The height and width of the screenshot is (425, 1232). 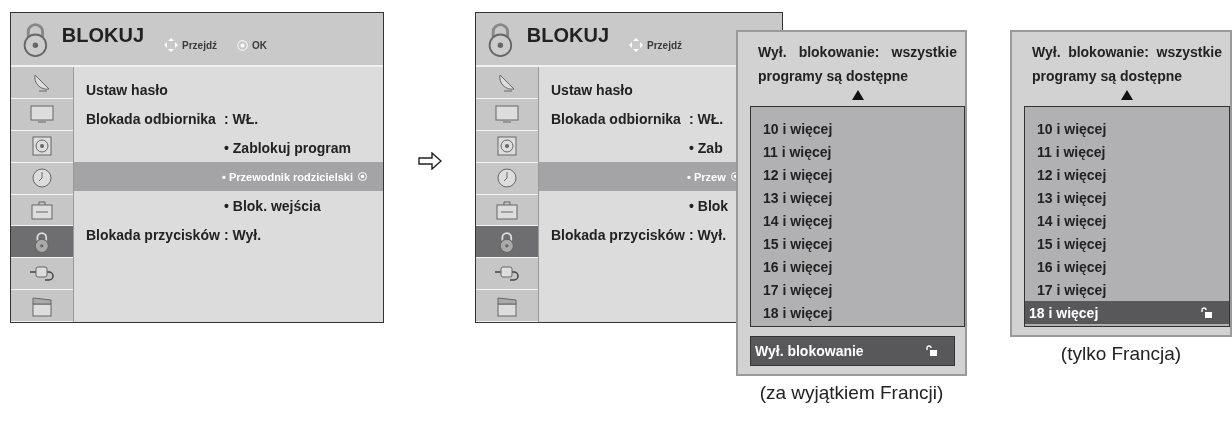 What do you see at coordinates (851, 393) in the screenshot?
I see `caption: (za wyjątkiem Francji)` at bounding box center [851, 393].